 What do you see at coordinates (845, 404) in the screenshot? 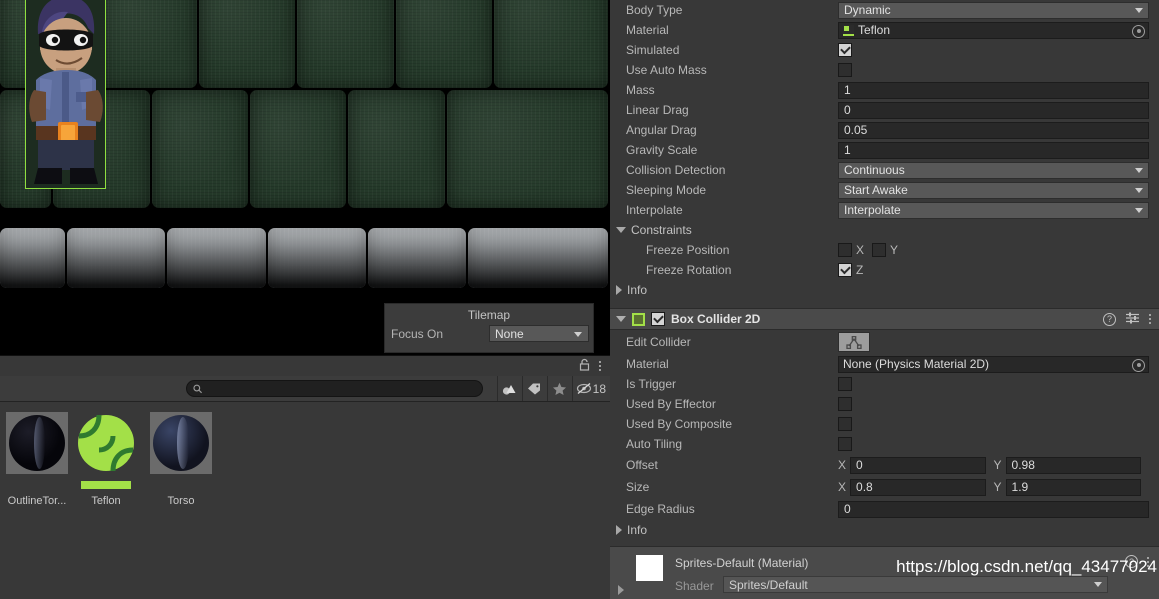
I see `used-by-effector-checkbox` at bounding box center [845, 404].